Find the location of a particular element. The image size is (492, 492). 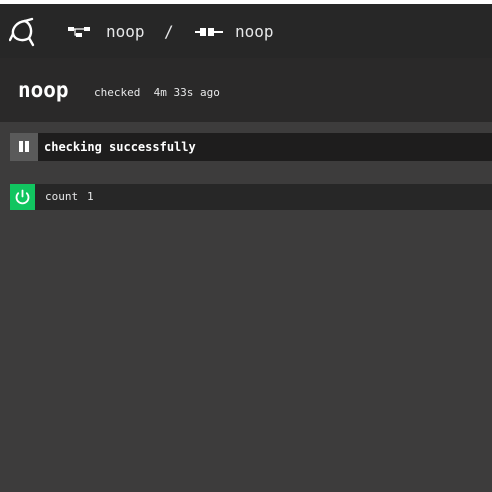

resource-header: noop checked 4m 33s ago is located at coordinates (246, 90).